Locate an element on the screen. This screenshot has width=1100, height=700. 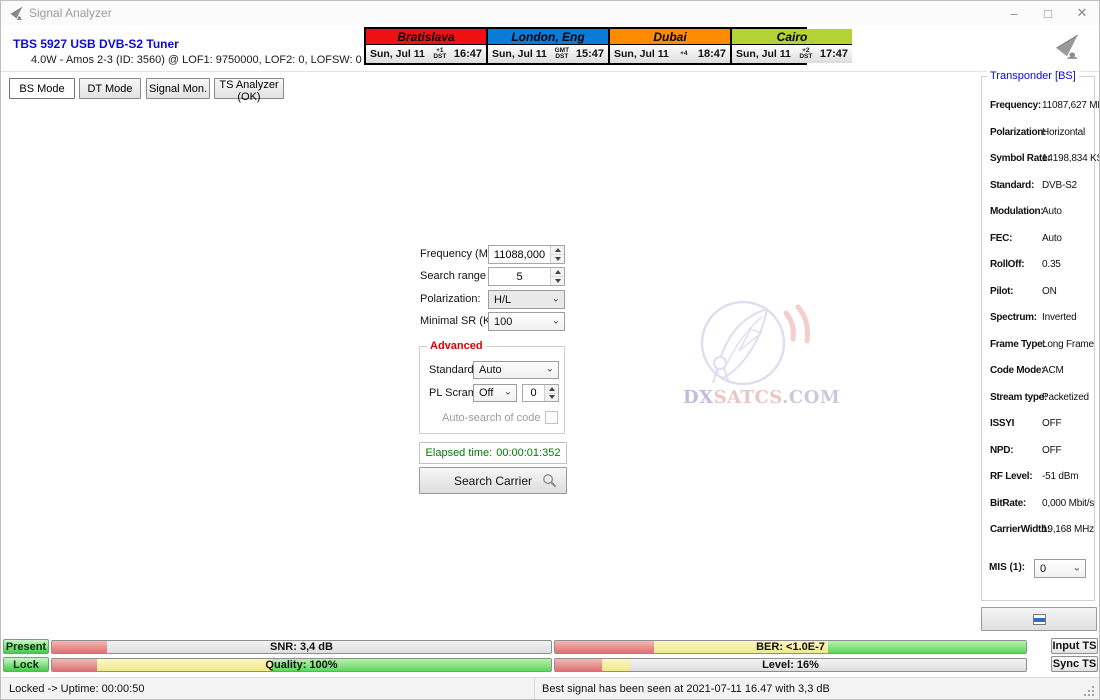
tp-label: Frame Type: is located at coordinates (1018, 344).